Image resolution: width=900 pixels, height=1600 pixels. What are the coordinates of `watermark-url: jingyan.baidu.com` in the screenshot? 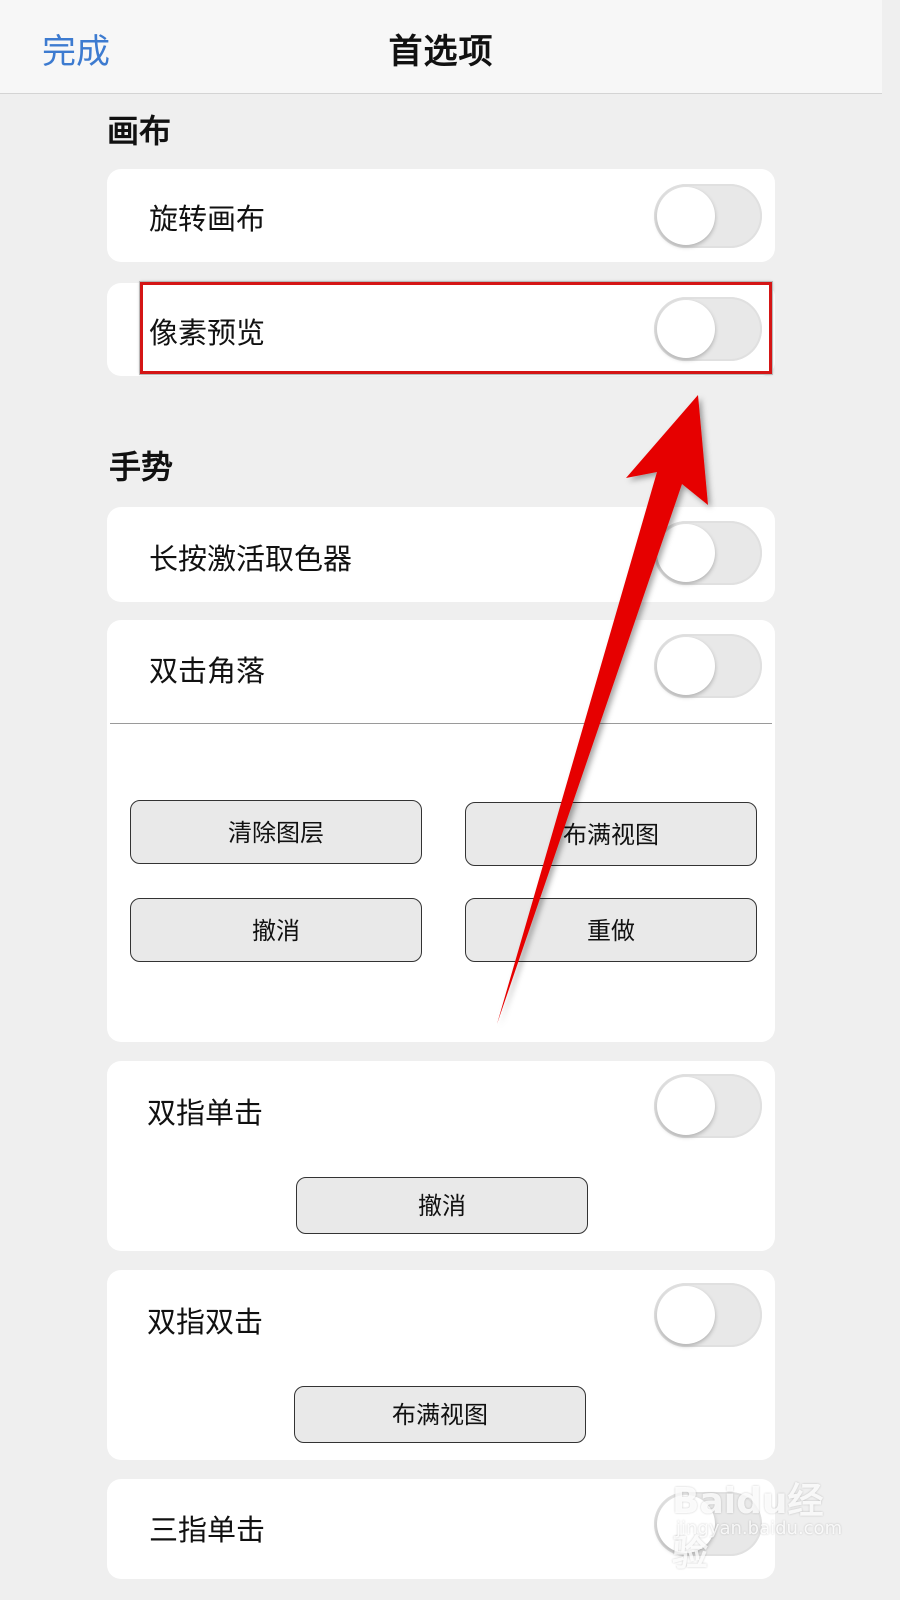 It's located at (759, 1528).